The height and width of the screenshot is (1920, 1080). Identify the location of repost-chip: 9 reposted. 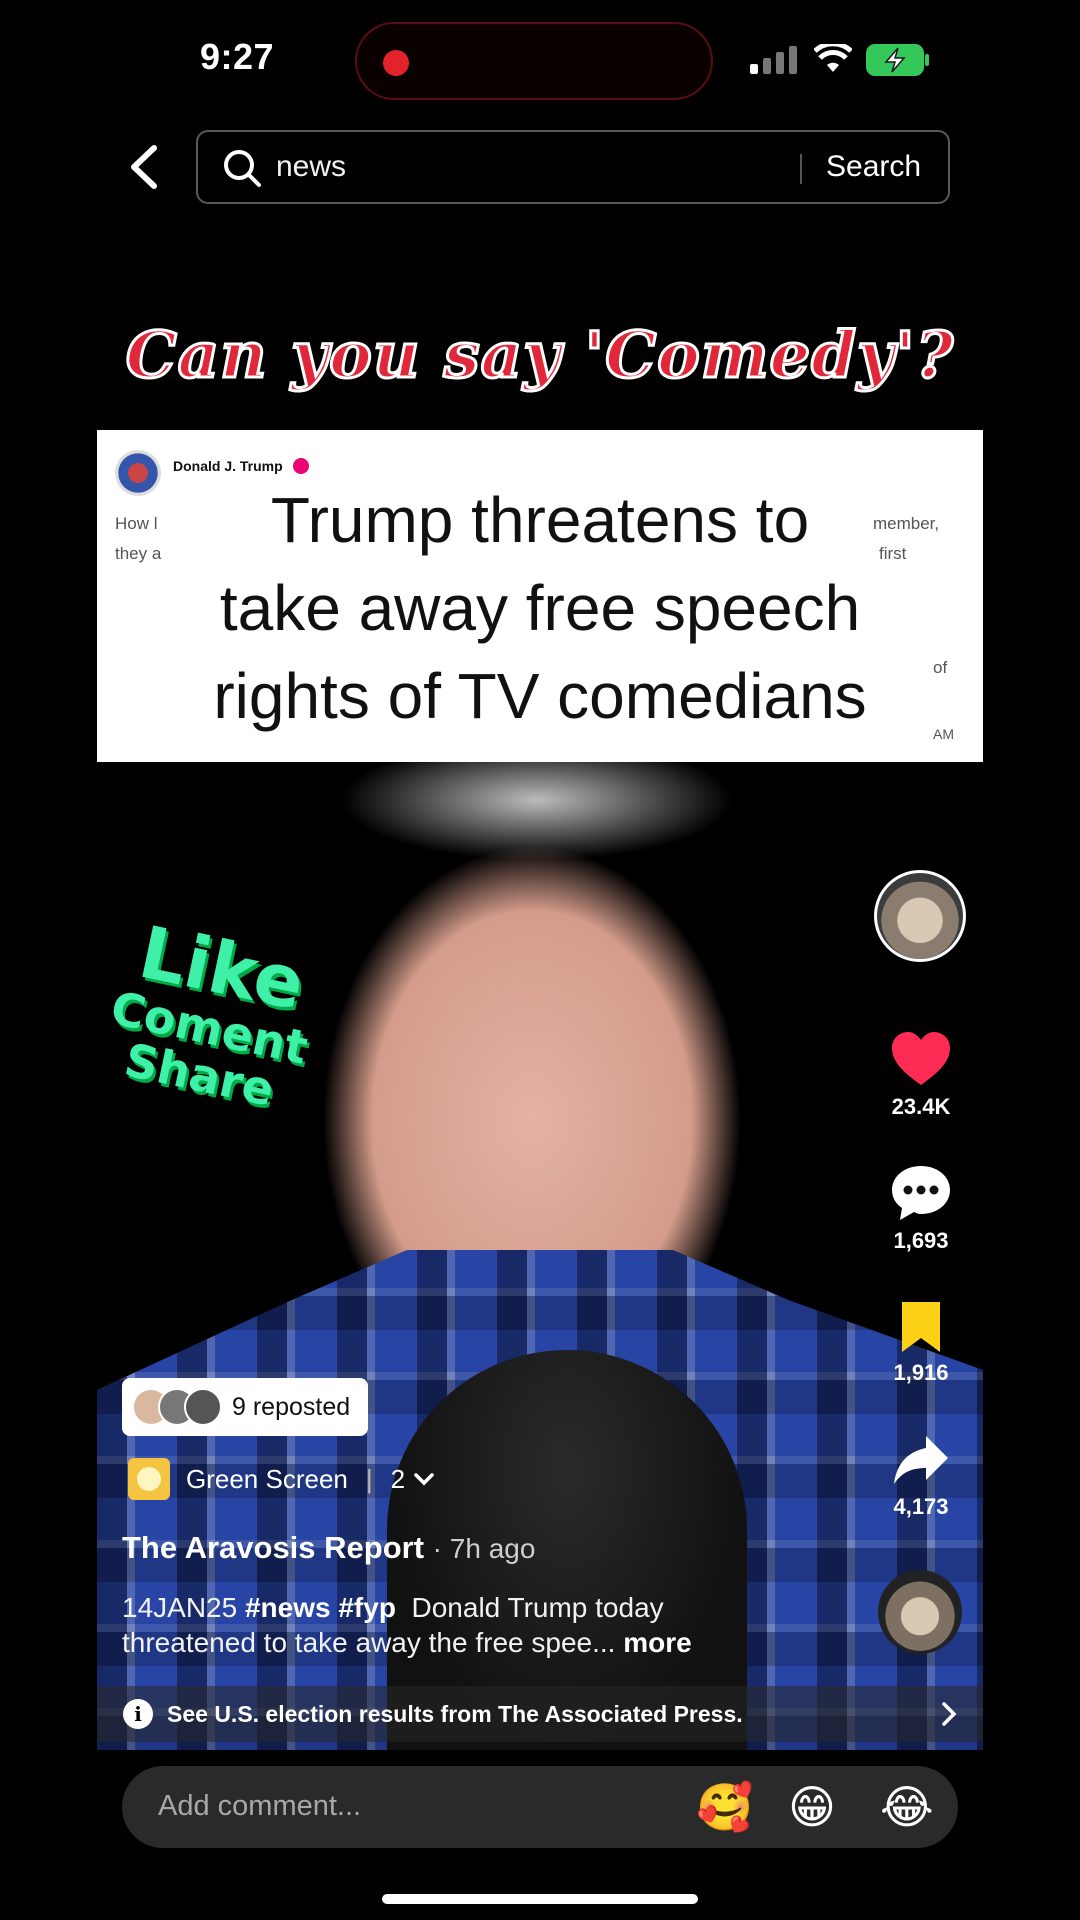
(245, 1407).